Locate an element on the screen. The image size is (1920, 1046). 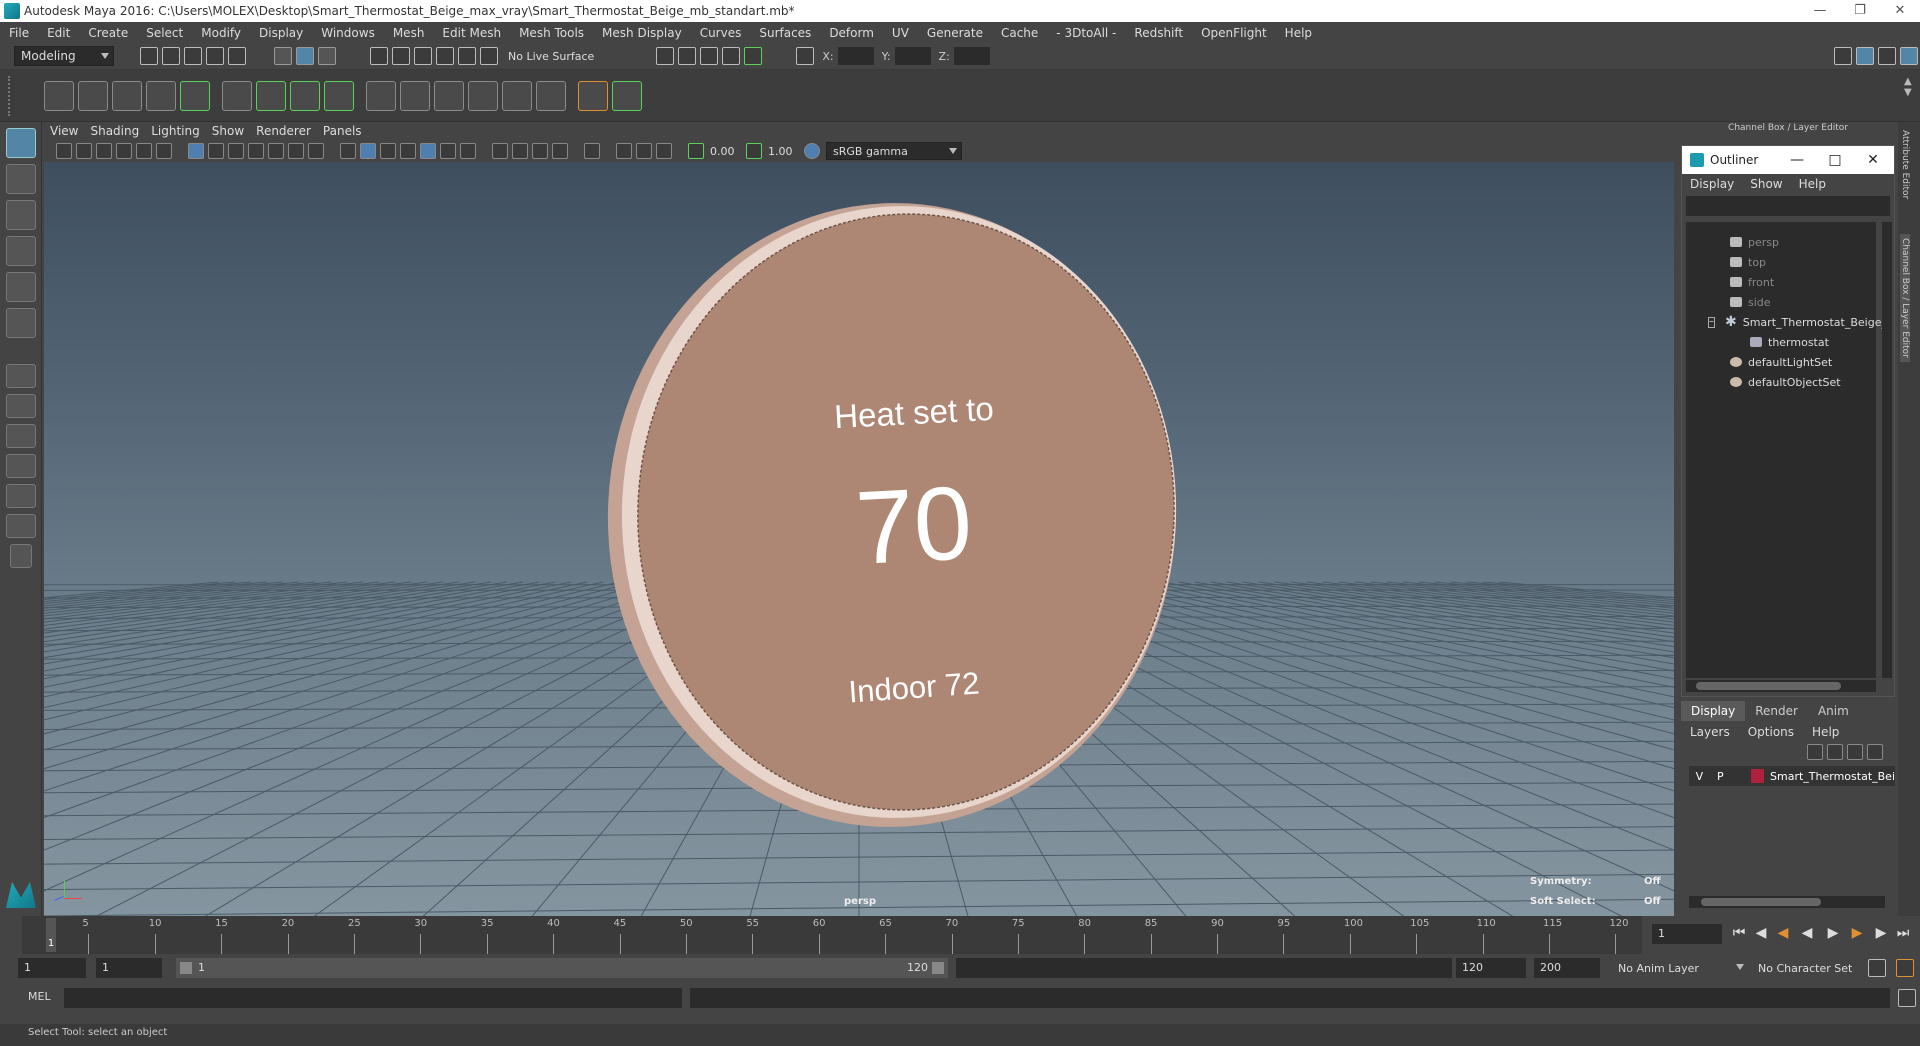
motion-blur-icon is located at coordinates (520, 151).